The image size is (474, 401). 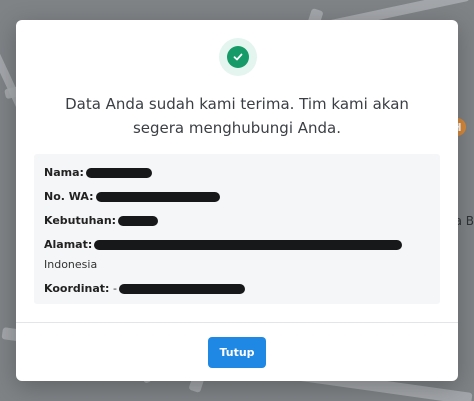 What do you see at coordinates (71, 264) in the screenshot?
I see `alamat-country: Indonesia` at bounding box center [71, 264].